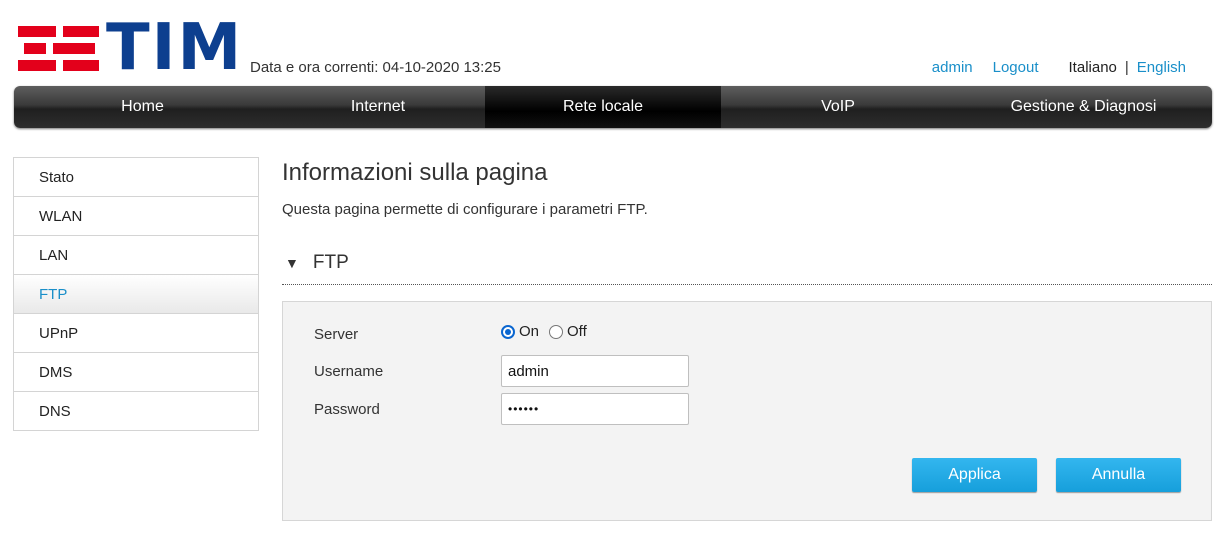 Image resolution: width=1214 pixels, height=535 pixels. What do you see at coordinates (175, 48) in the screenshot?
I see `logo-wordmark: TIM` at bounding box center [175, 48].